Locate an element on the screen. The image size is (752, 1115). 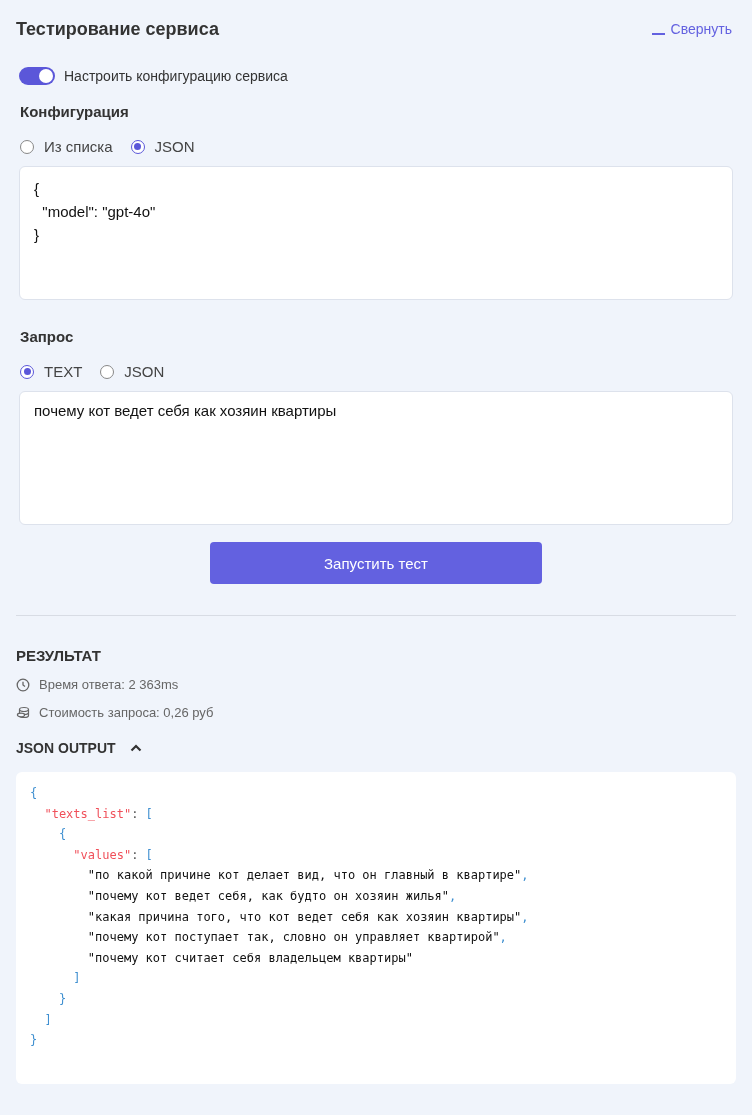
code-line: "model": "gpt-4o" is located at coordinates (99, 212).